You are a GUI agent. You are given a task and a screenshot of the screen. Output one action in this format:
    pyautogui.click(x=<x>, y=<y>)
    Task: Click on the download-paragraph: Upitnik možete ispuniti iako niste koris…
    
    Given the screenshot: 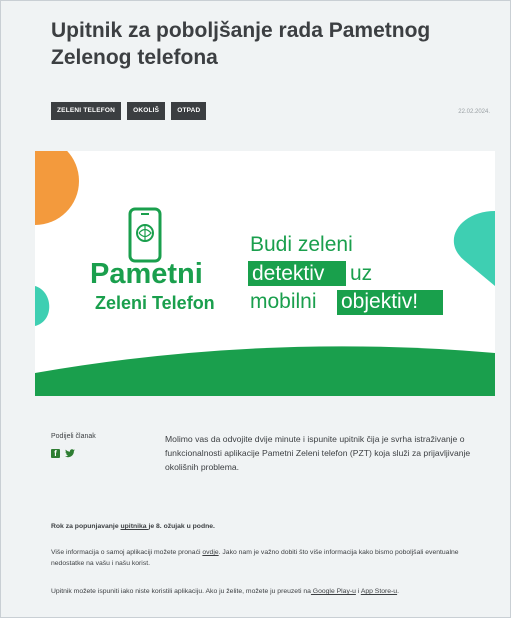 What is the action you would take?
    pyautogui.click(x=271, y=591)
    